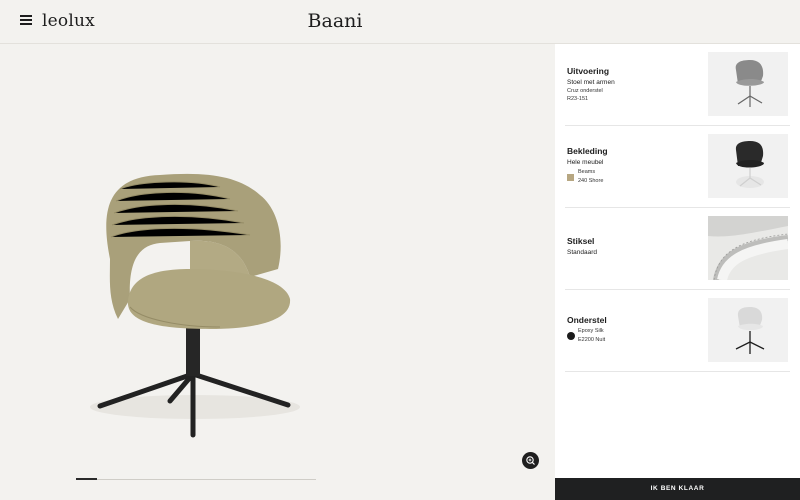 Image resolution: width=800 pixels, height=500 pixels. What do you see at coordinates (195, 305) in the screenshot?
I see `chair-render` at bounding box center [195, 305].